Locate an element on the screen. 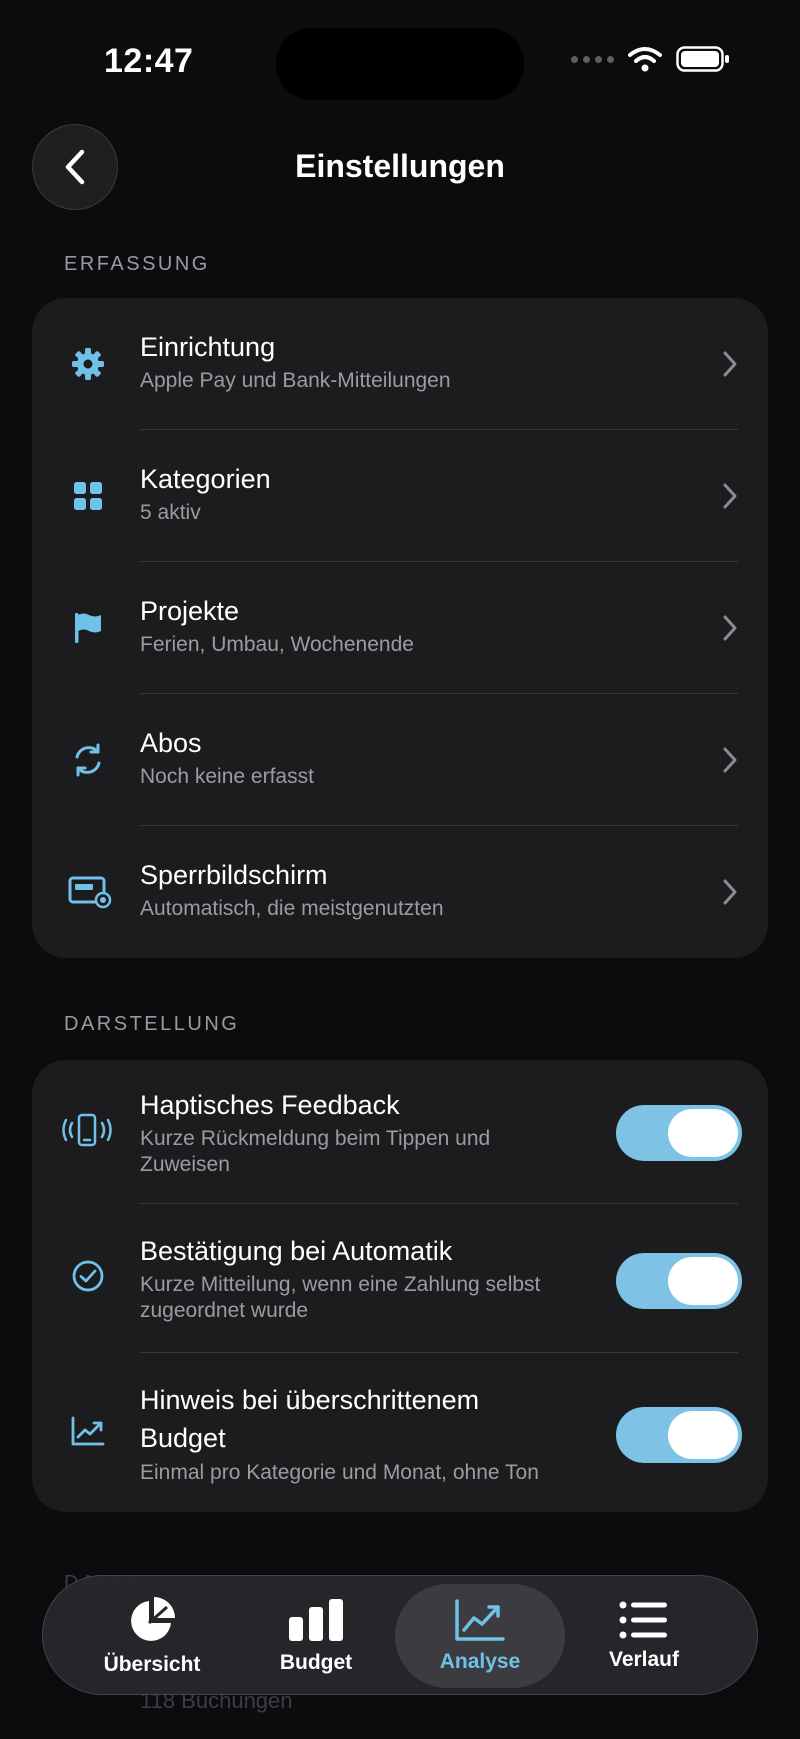 This screenshot has height=1739, width=800. pie-chart-icon is located at coordinates (153, 1619).